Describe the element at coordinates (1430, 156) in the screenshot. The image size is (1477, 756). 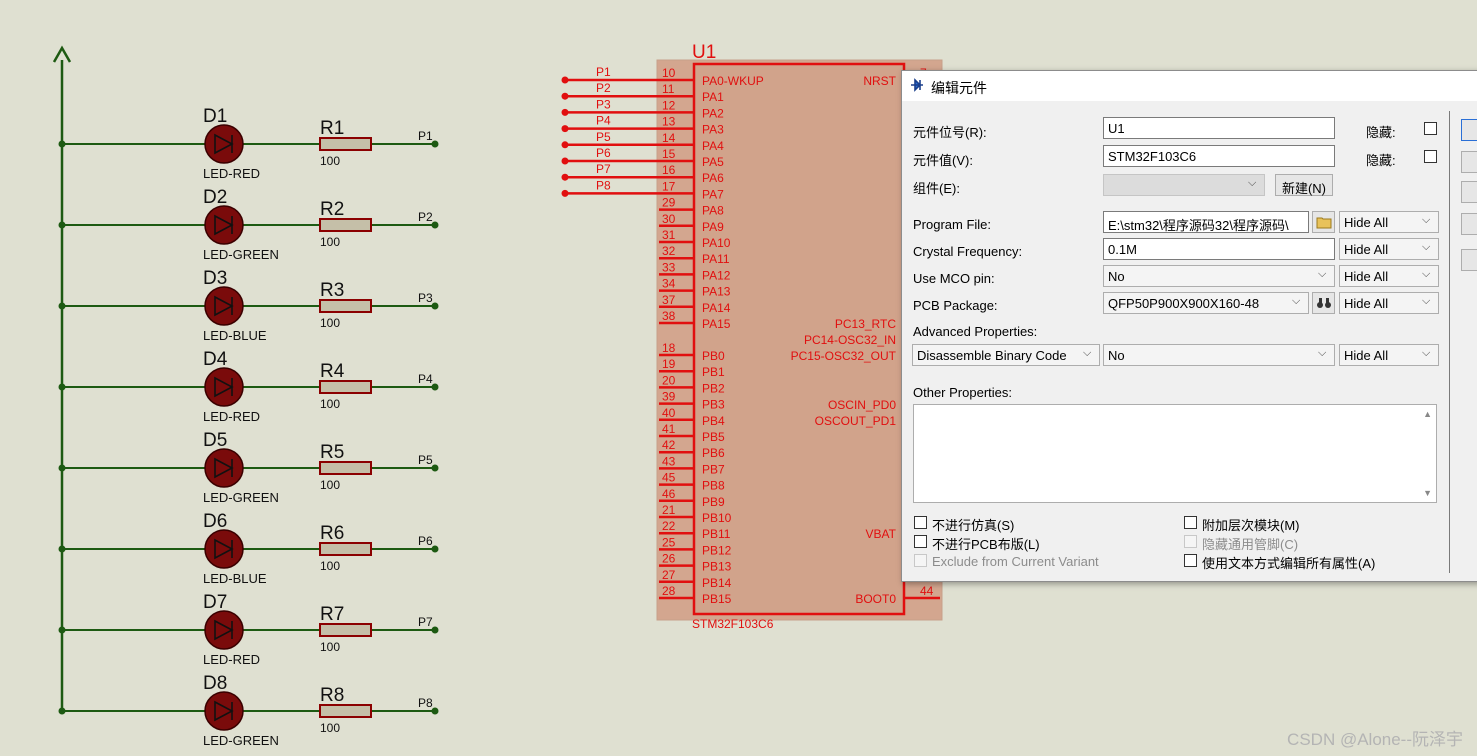
I see `value-hidden-checkbox` at that location.